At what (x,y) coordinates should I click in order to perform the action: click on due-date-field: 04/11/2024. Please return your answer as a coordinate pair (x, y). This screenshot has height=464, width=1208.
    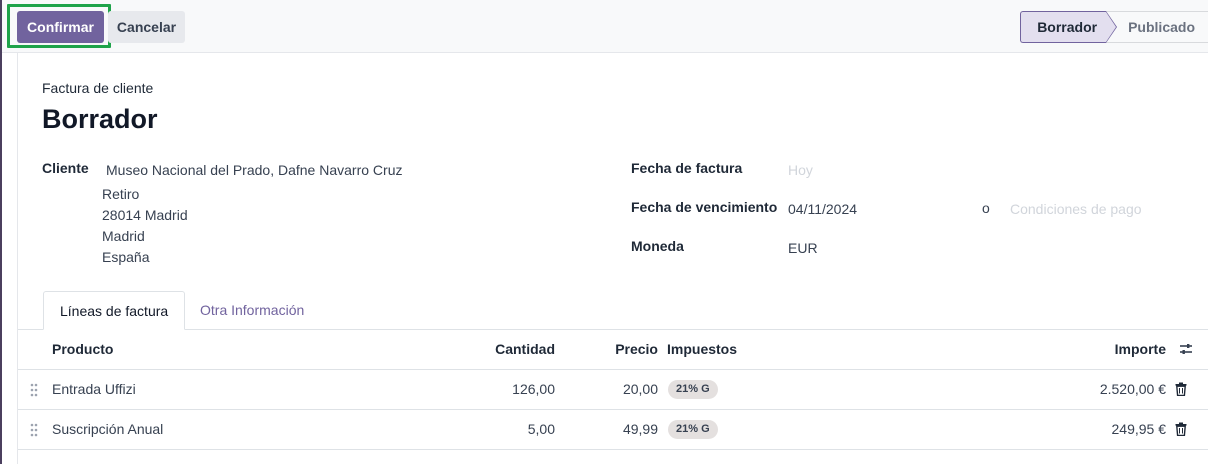
    Looking at the image, I should click on (822, 209).